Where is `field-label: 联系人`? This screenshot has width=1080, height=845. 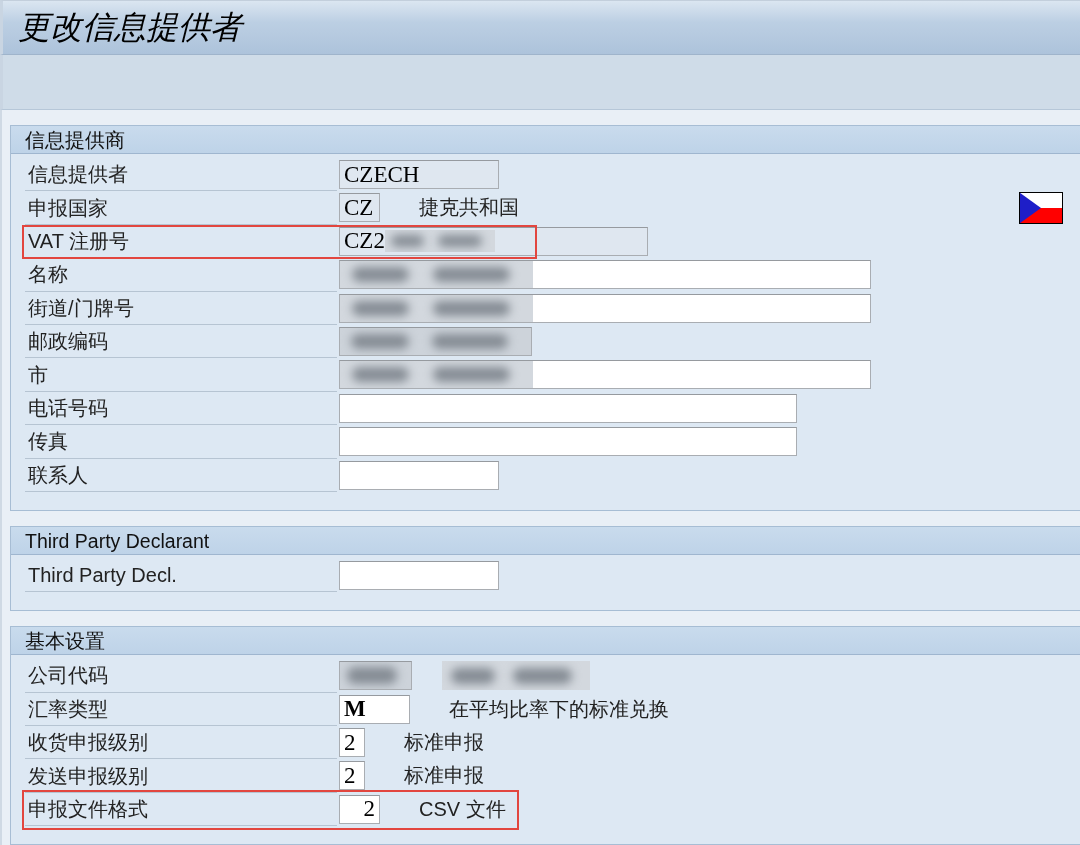 field-label: 联系人 is located at coordinates (58, 475).